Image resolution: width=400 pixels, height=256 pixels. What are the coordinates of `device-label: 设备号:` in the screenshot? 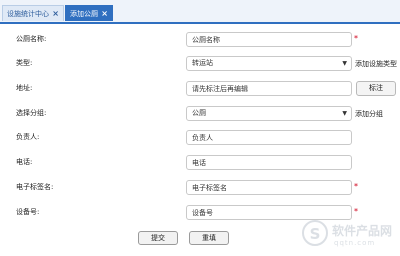 It's located at (28, 212).